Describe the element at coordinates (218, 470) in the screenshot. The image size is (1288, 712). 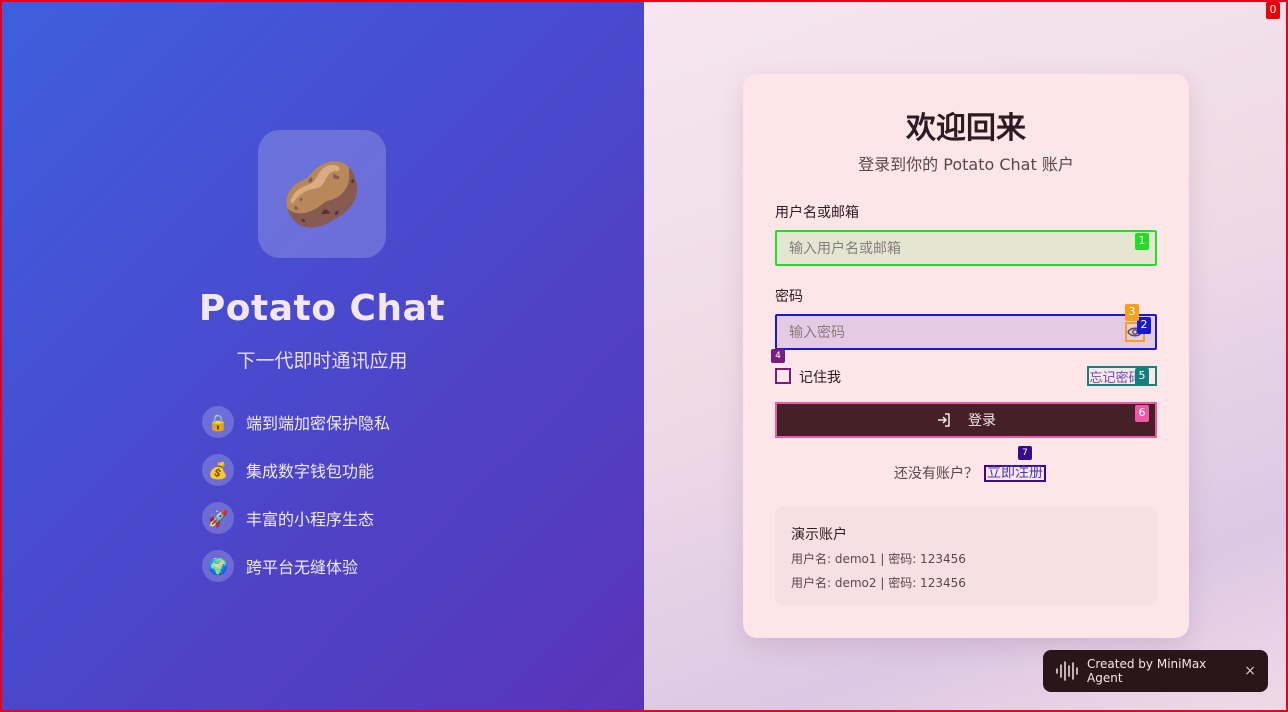
I see `money-bag-icon: 💰` at that location.